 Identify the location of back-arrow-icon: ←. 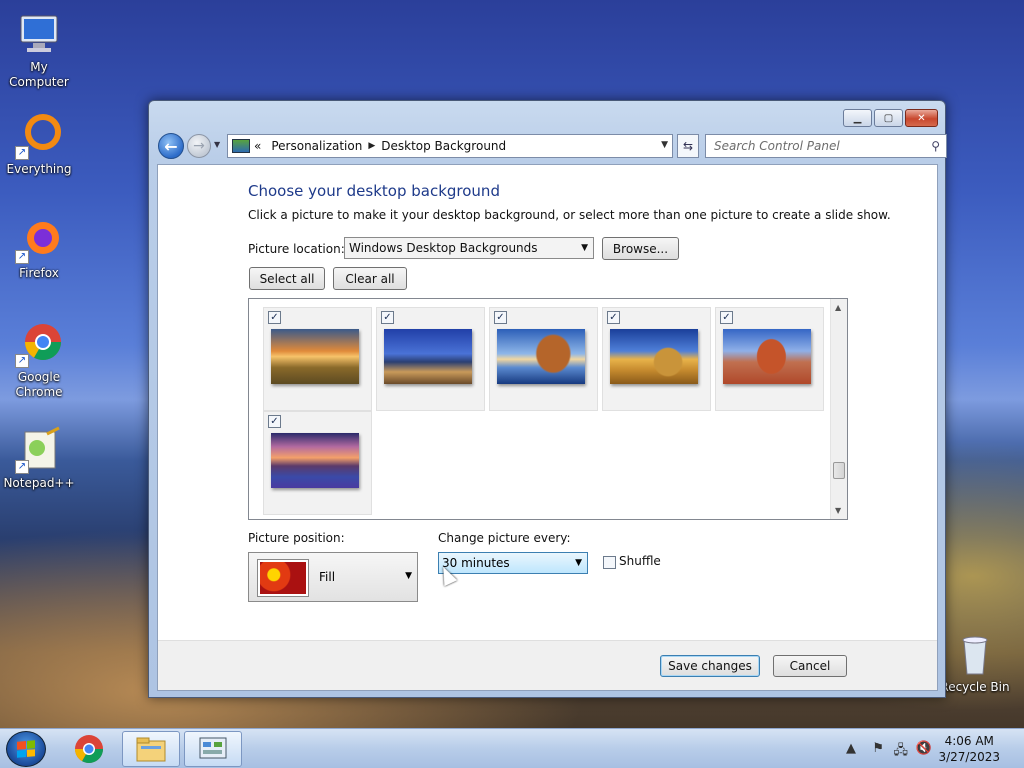
(171, 146).